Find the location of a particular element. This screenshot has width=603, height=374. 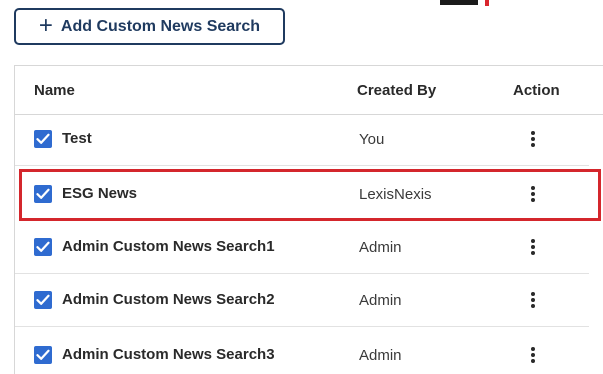

column-header-action: Action is located at coordinates (536, 90).